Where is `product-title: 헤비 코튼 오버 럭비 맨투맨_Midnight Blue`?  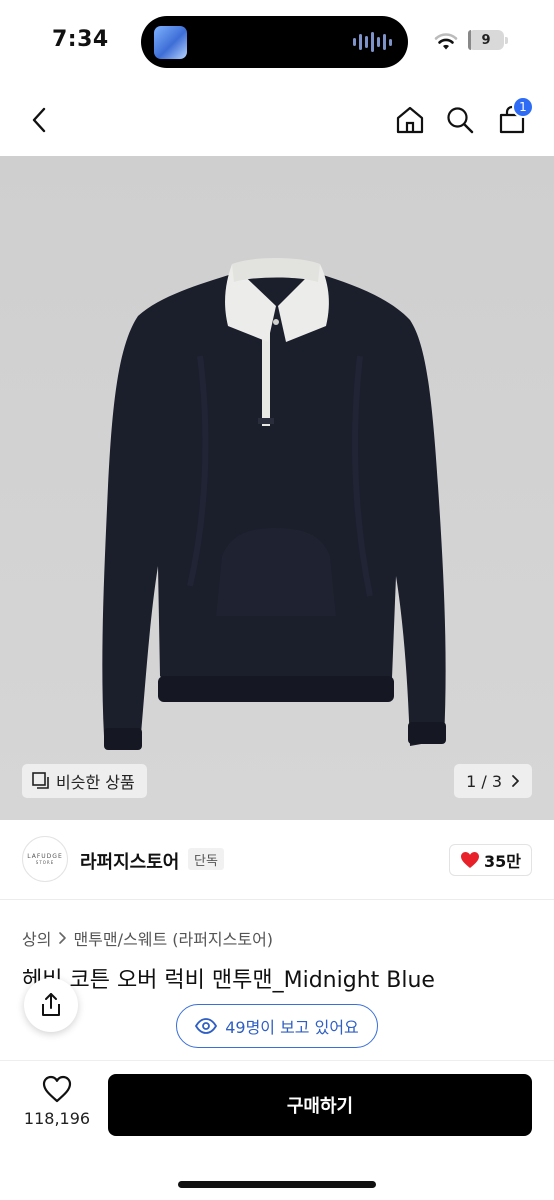 product-title: 헤비 코튼 오버 럭비 맨투맨_Midnight Blue is located at coordinates (228, 980).